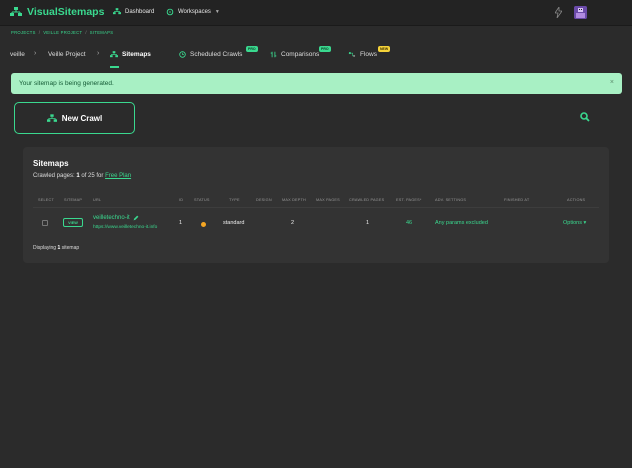 The height and width of the screenshot is (468, 632). I want to click on subnav-project: Veille Project, so click(67, 54).